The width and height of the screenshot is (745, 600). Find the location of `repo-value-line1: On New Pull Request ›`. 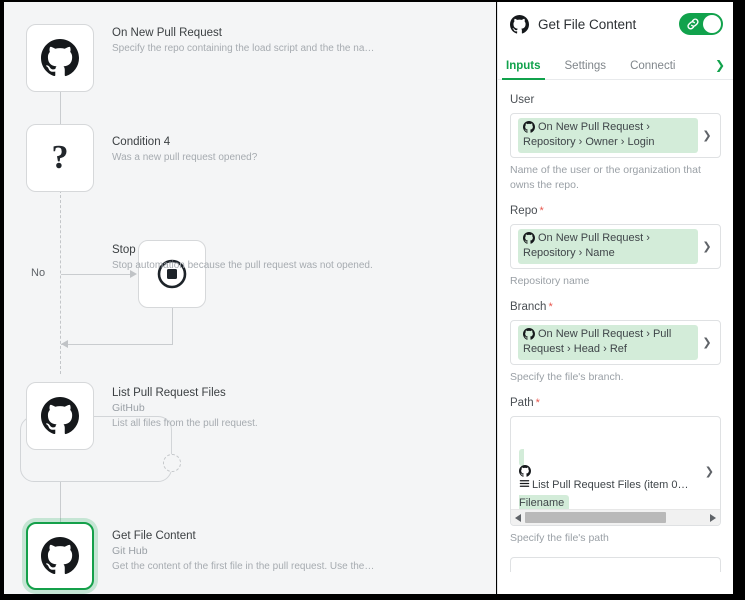

repo-value-line1: On New Pull Request › is located at coordinates (594, 238).